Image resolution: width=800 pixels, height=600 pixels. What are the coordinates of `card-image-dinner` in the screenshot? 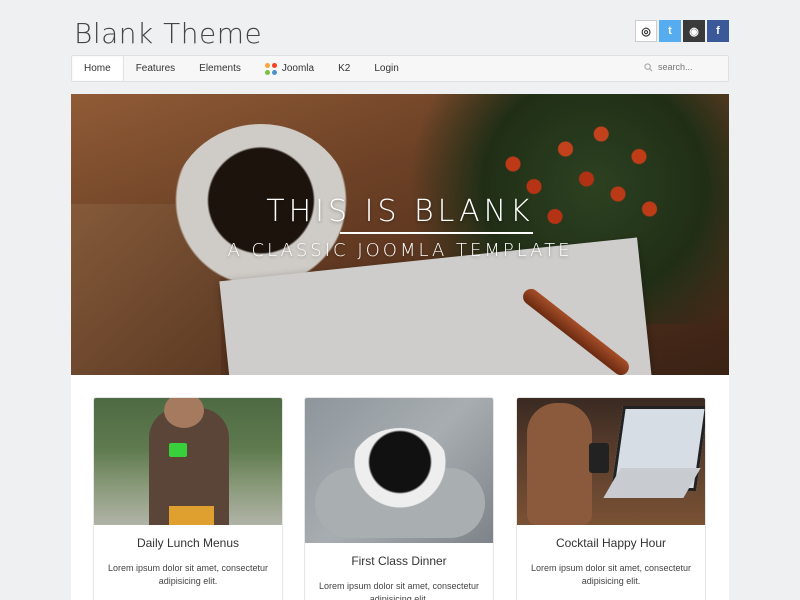 It's located at (399, 470).